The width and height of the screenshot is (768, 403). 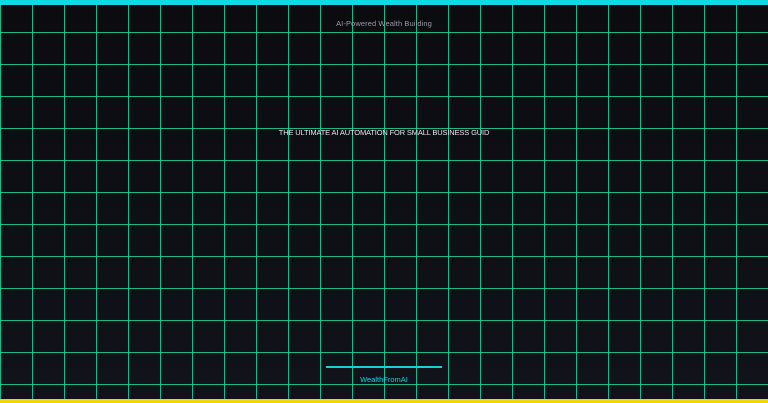 I want to click on bottom-accent-bar, so click(x=384, y=401).